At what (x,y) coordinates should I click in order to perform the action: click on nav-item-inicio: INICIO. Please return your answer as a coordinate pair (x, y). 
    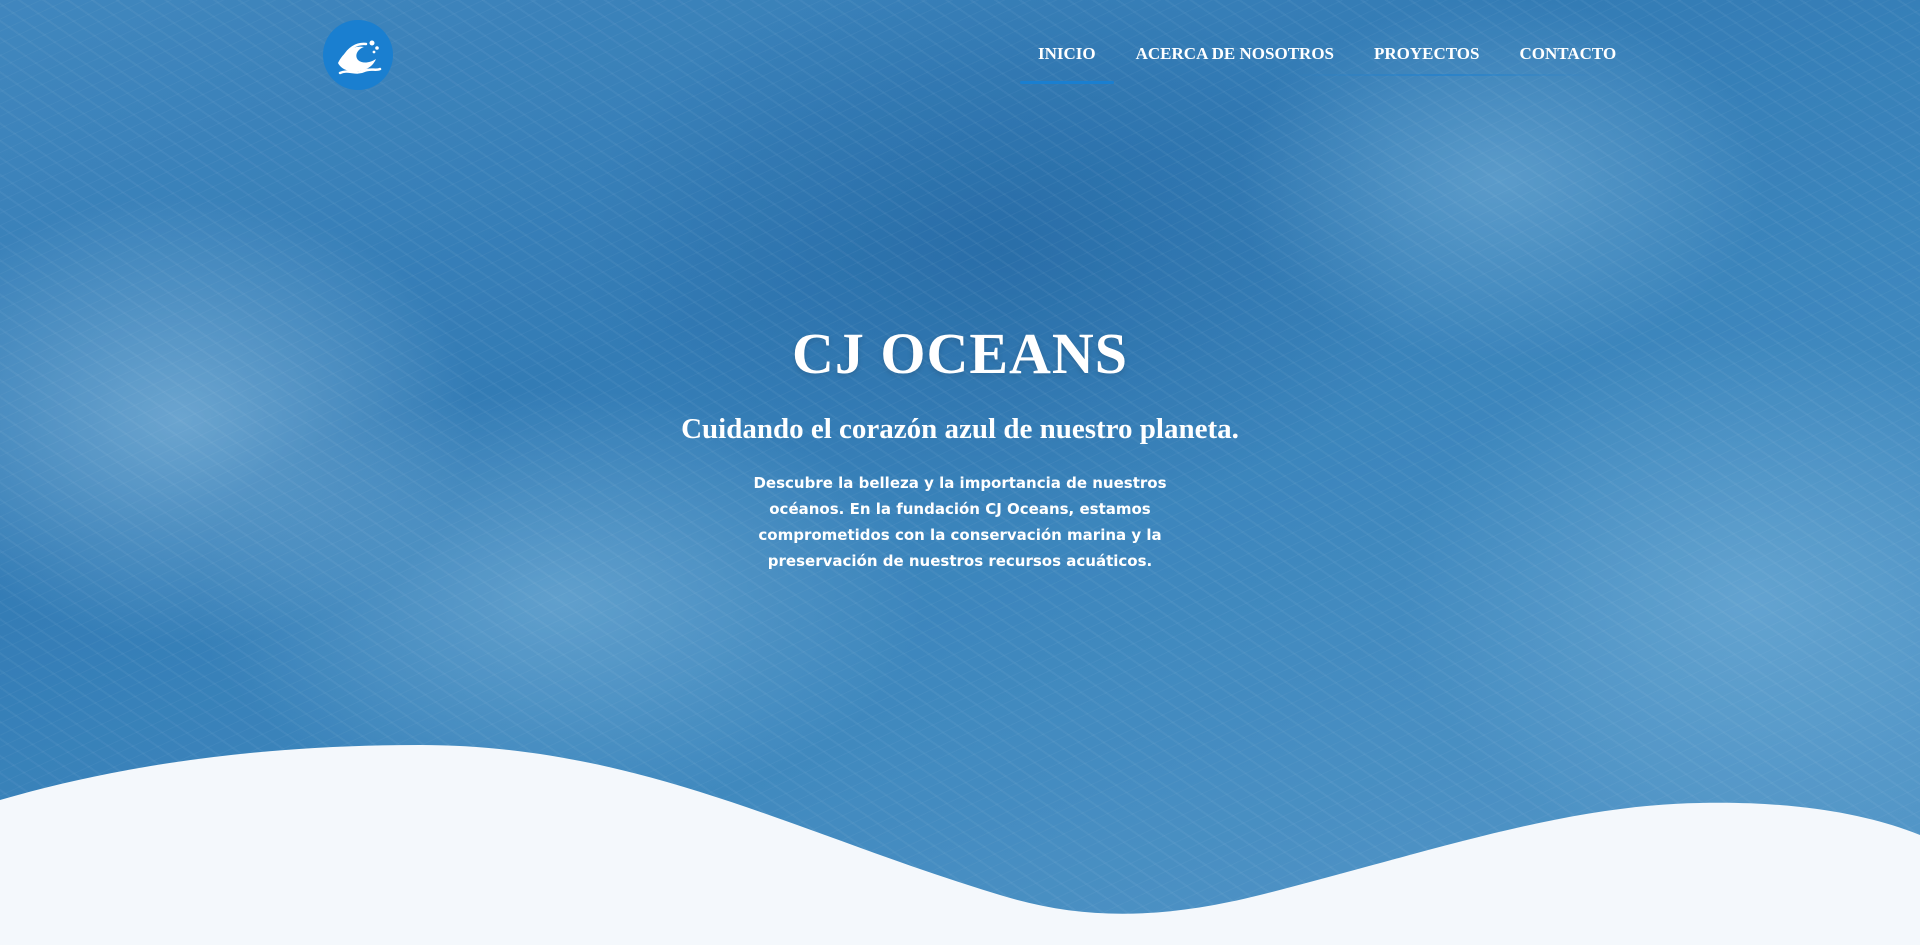
    Looking at the image, I should click on (1067, 62).